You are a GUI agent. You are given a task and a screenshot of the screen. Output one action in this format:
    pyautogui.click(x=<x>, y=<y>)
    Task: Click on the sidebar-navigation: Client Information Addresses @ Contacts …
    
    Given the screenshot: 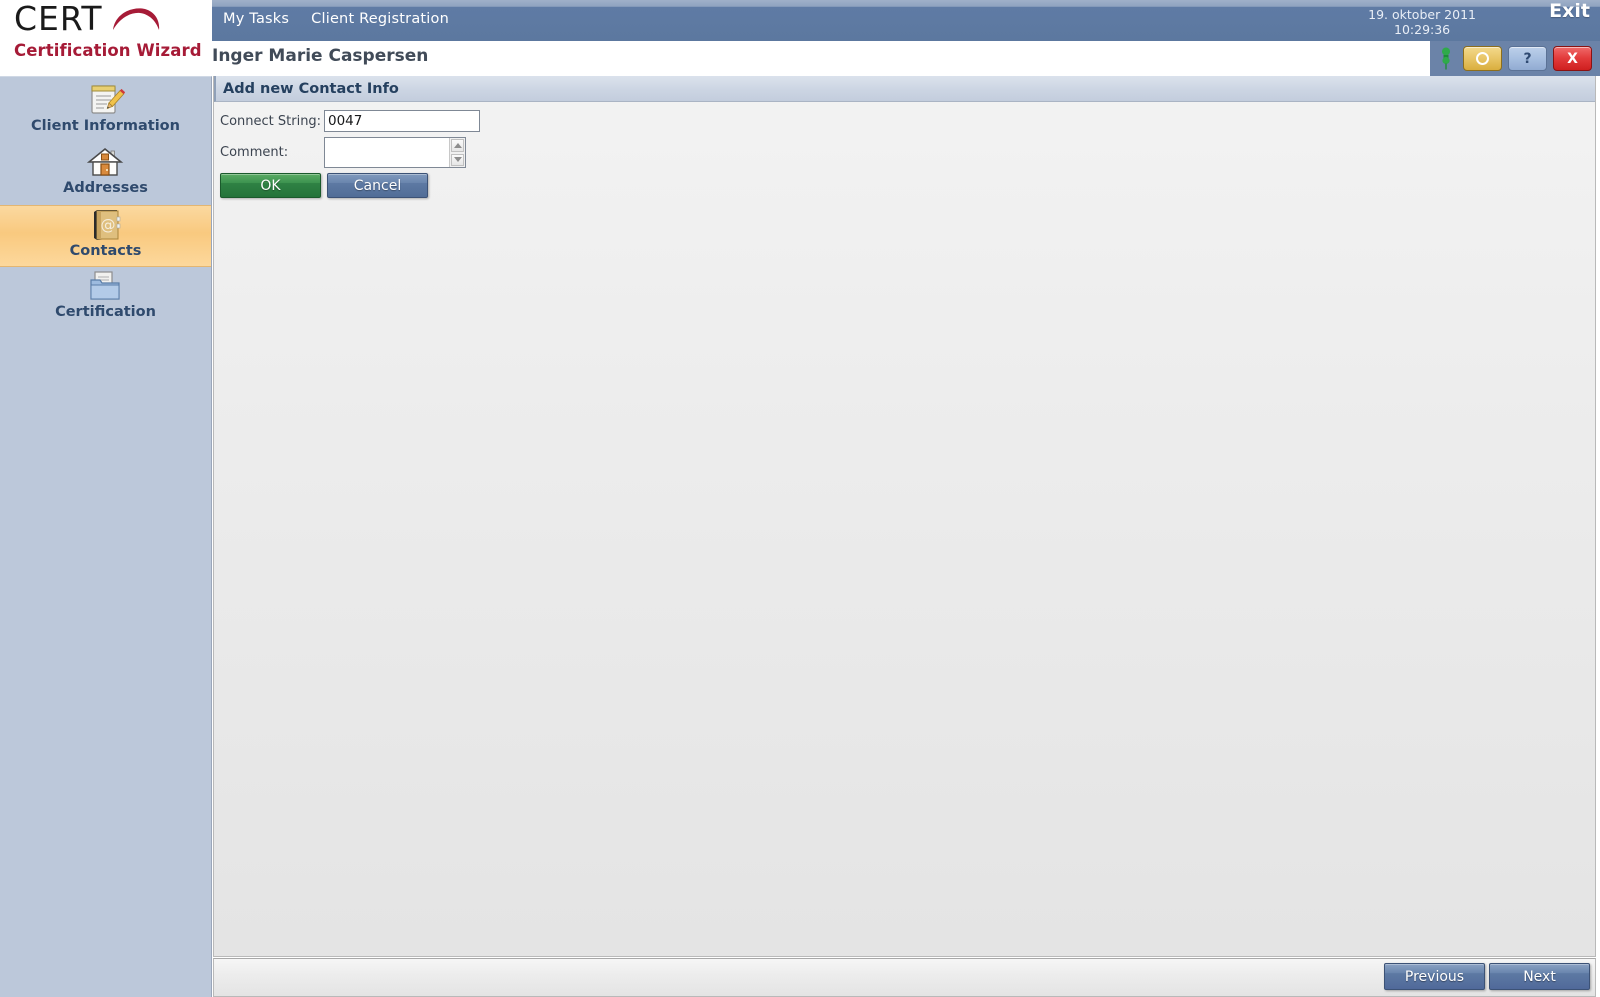 What is the action you would take?
    pyautogui.click(x=106, y=536)
    